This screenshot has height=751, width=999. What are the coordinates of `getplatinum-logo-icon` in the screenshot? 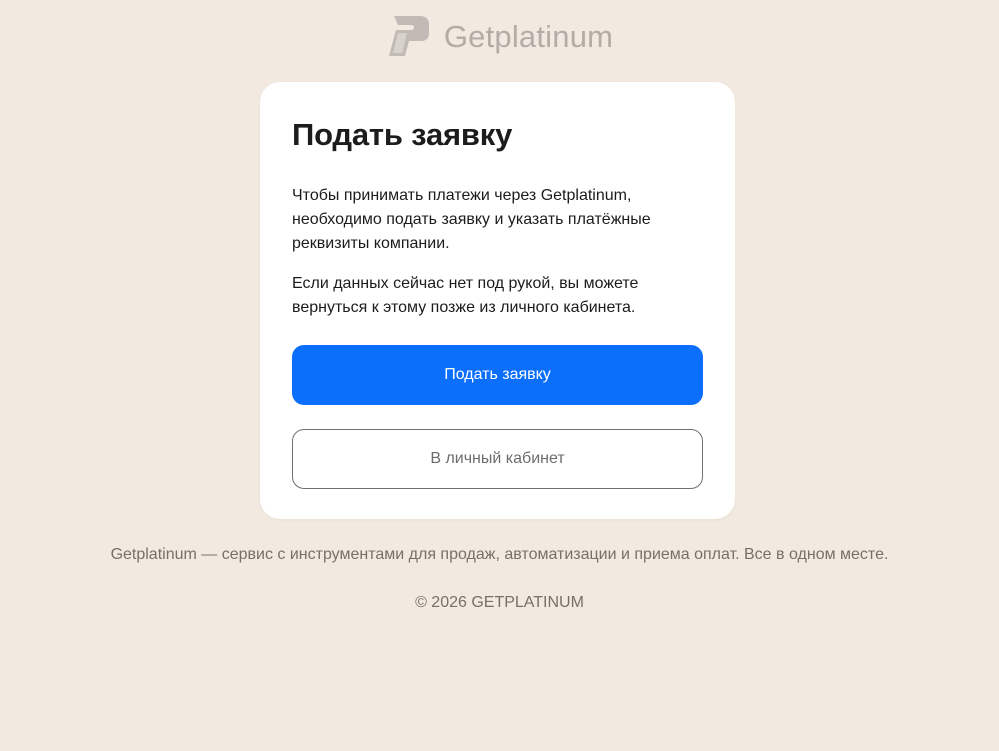 It's located at (408, 36).